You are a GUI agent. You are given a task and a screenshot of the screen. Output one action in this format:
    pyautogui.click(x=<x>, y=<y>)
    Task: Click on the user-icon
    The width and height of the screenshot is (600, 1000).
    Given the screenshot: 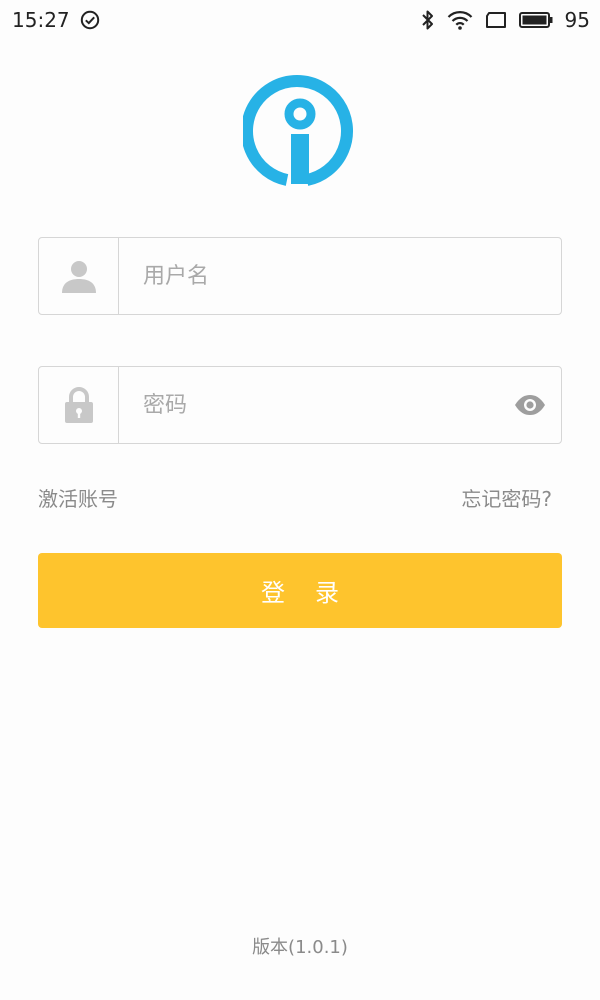 What is the action you would take?
    pyautogui.click(x=79, y=276)
    